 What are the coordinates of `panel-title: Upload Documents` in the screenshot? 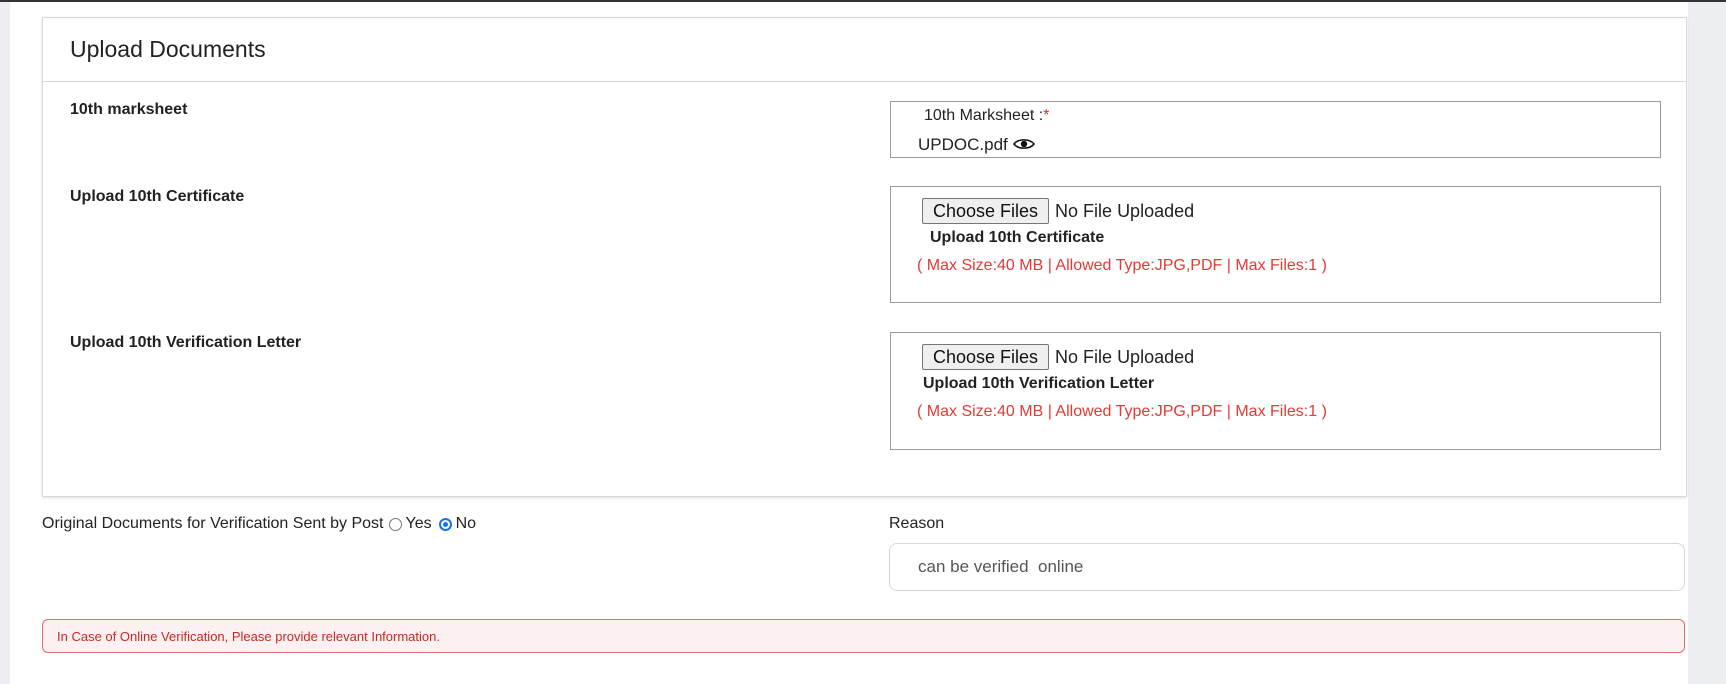 It's located at (168, 49).